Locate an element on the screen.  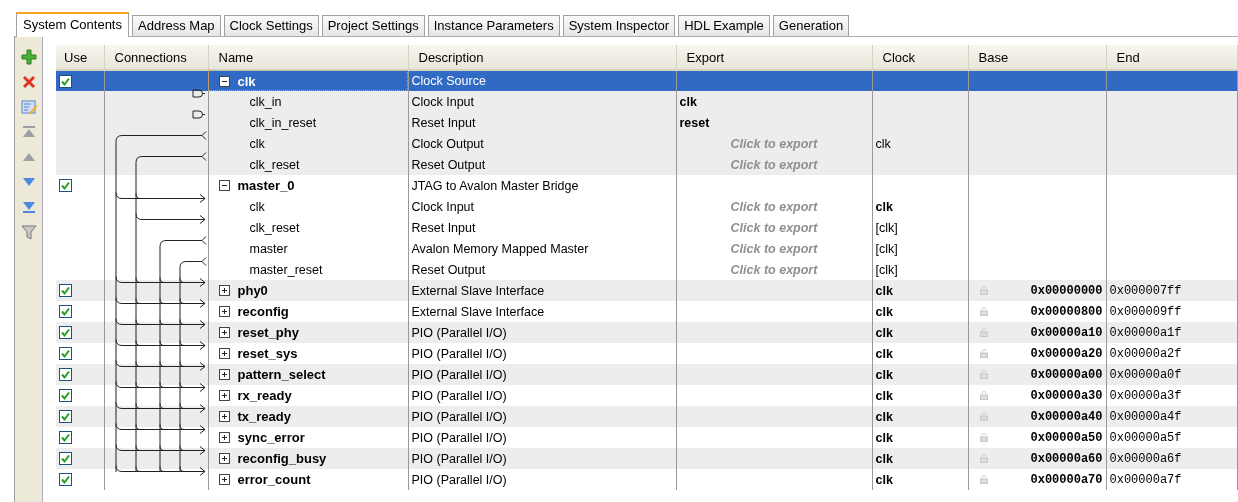
module-name: reconfig is located at coordinates (263, 311).